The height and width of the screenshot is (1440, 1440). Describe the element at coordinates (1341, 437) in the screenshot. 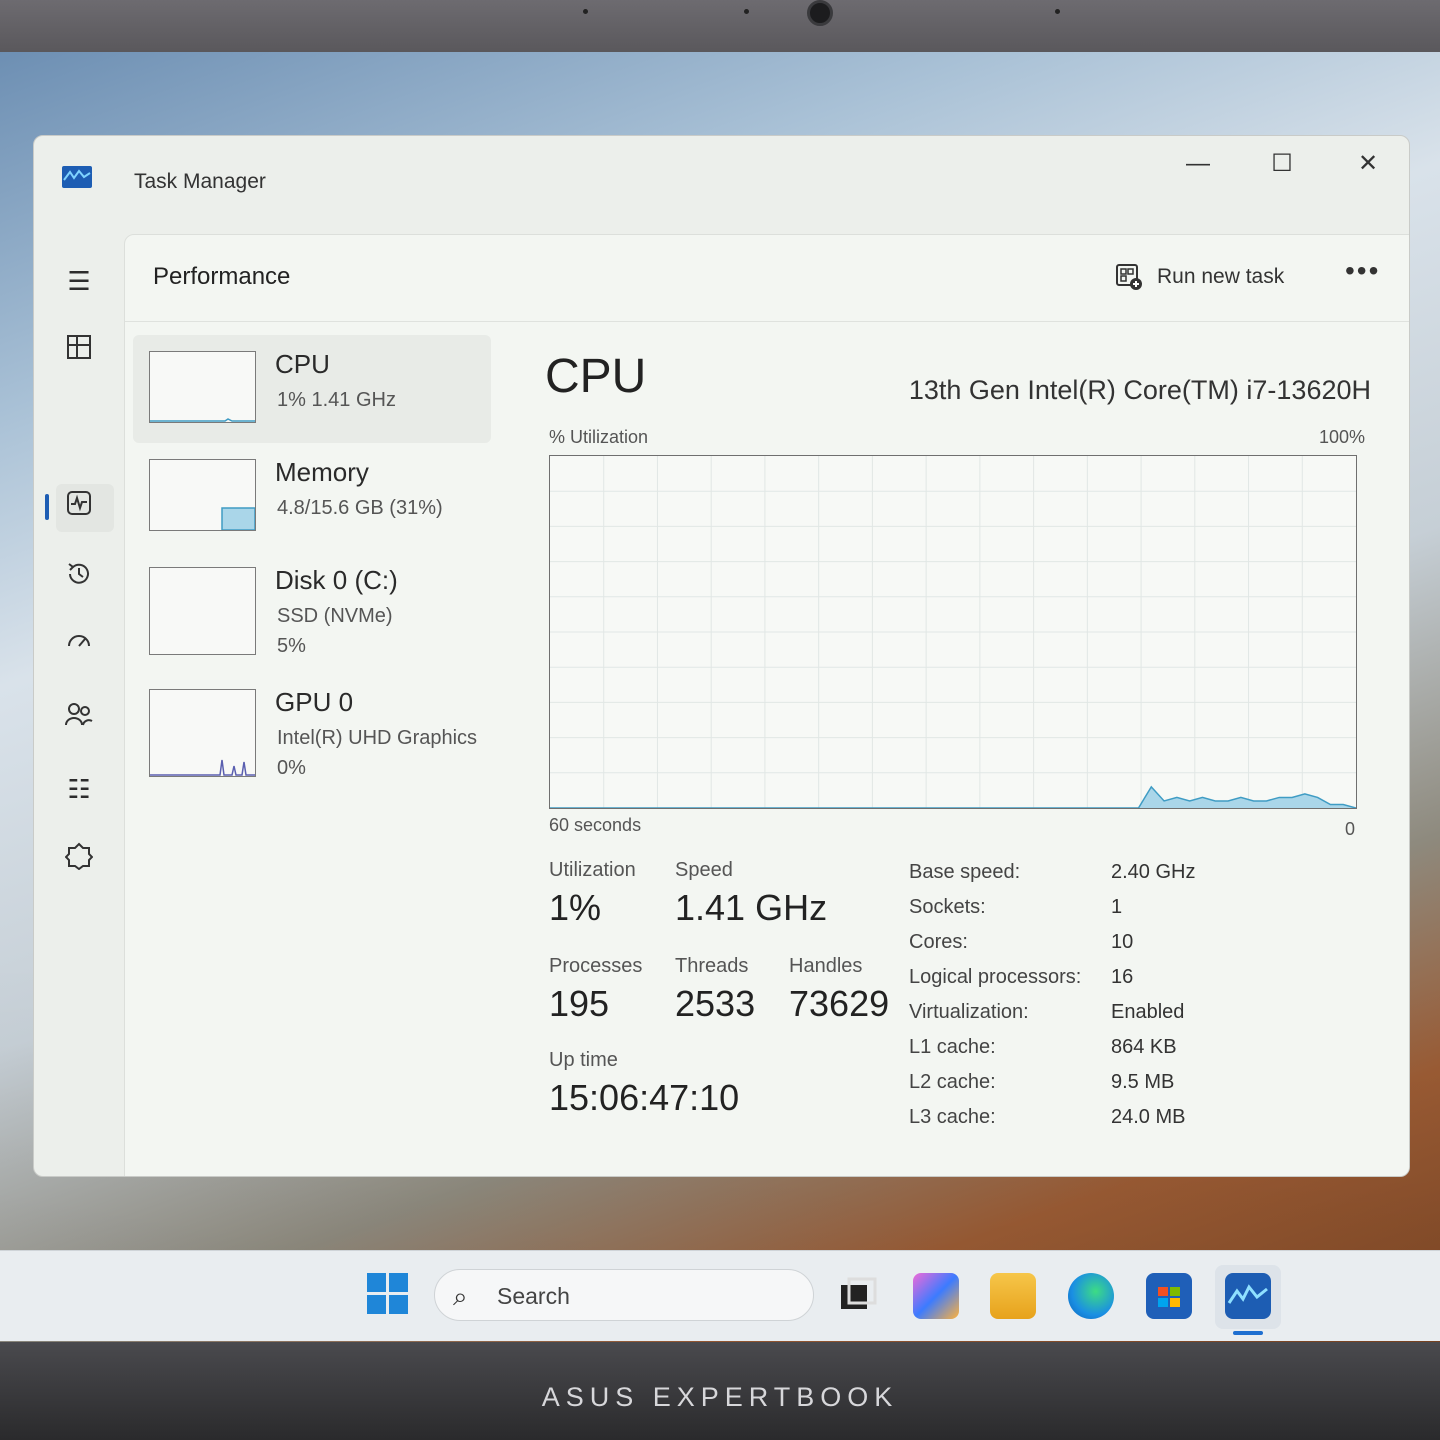

I see `graph-y-max: 100%` at that location.